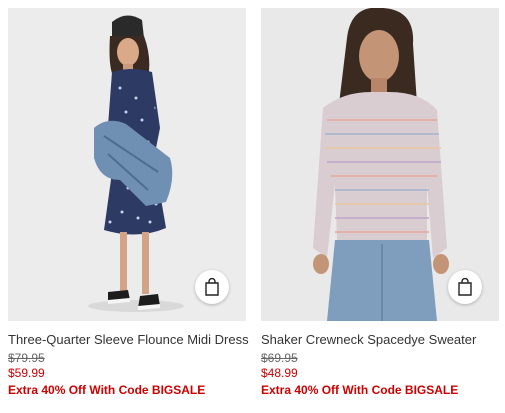 The height and width of the screenshot is (413, 505). What do you see at coordinates (380, 340) in the screenshot?
I see `product-name: Shaker Crewneck Spacedye Sweater` at bounding box center [380, 340].